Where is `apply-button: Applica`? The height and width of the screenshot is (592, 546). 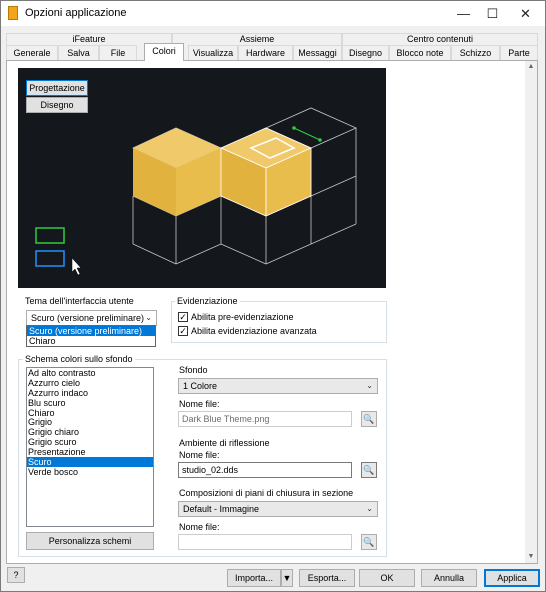
apply-button: Applica is located at coordinates (512, 578).